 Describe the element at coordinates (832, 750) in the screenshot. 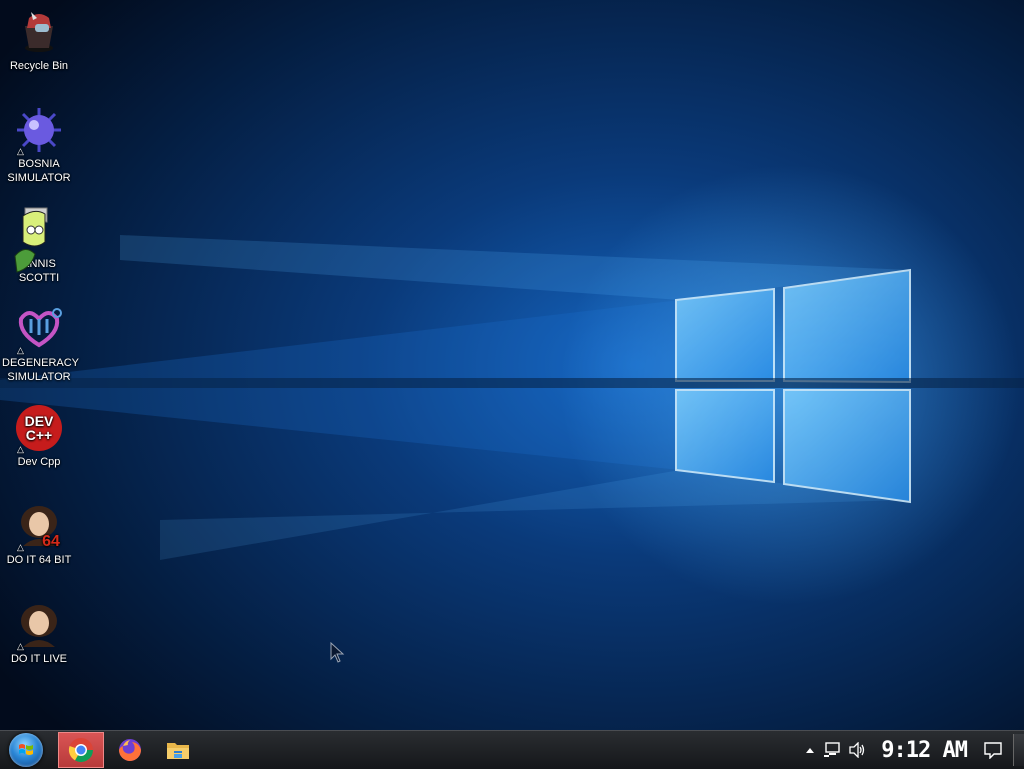

I see `network-icon` at that location.